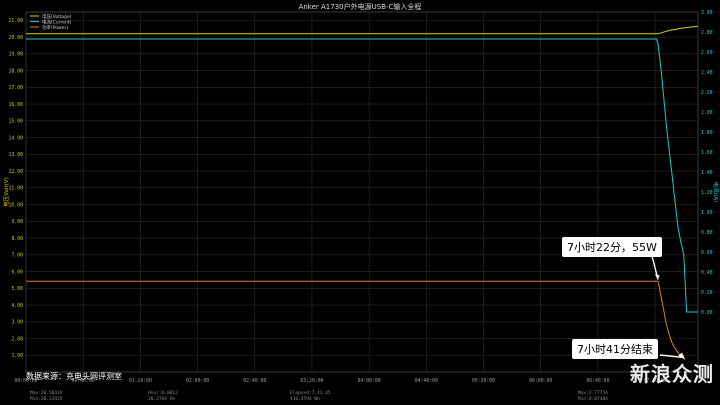 The width and height of the screenshot is (720, 405). Describe the element at coordinates (46, 393) in the screenshot. I see `stat-voltage-max: Max:20.5641V` at that location.